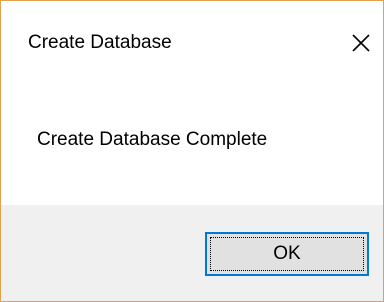 The height and width of the screenshot is (302, 384). I want to click on ok-button: OK, so click(287, 254).